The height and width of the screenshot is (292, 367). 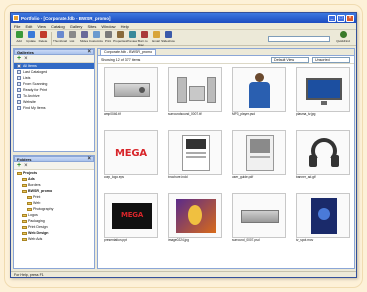 What do you see at coordinates (108, 41) in the screenshot?
I see `toolbar-label: Print` at bounding box center [108, 41].